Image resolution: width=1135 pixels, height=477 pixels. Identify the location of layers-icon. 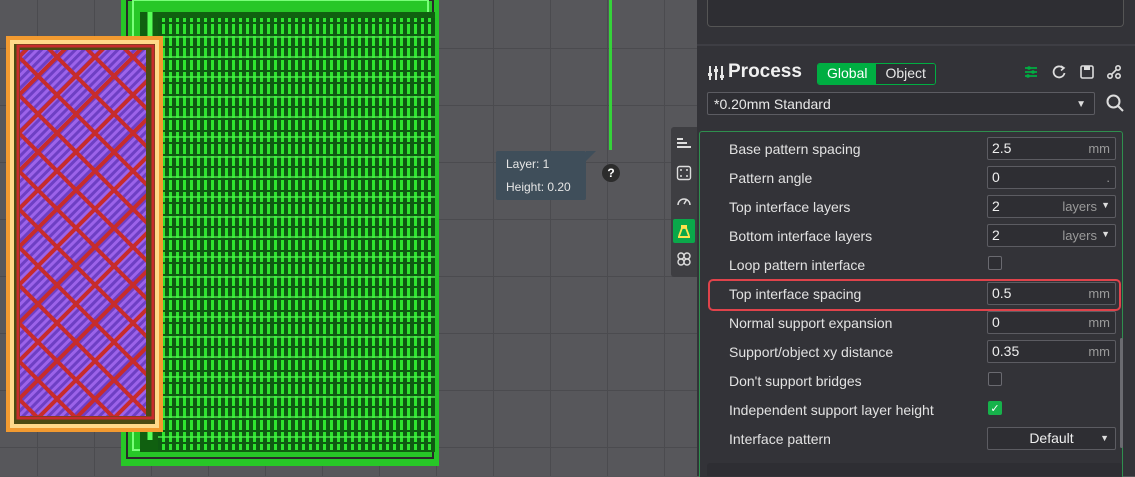
(684, 143).